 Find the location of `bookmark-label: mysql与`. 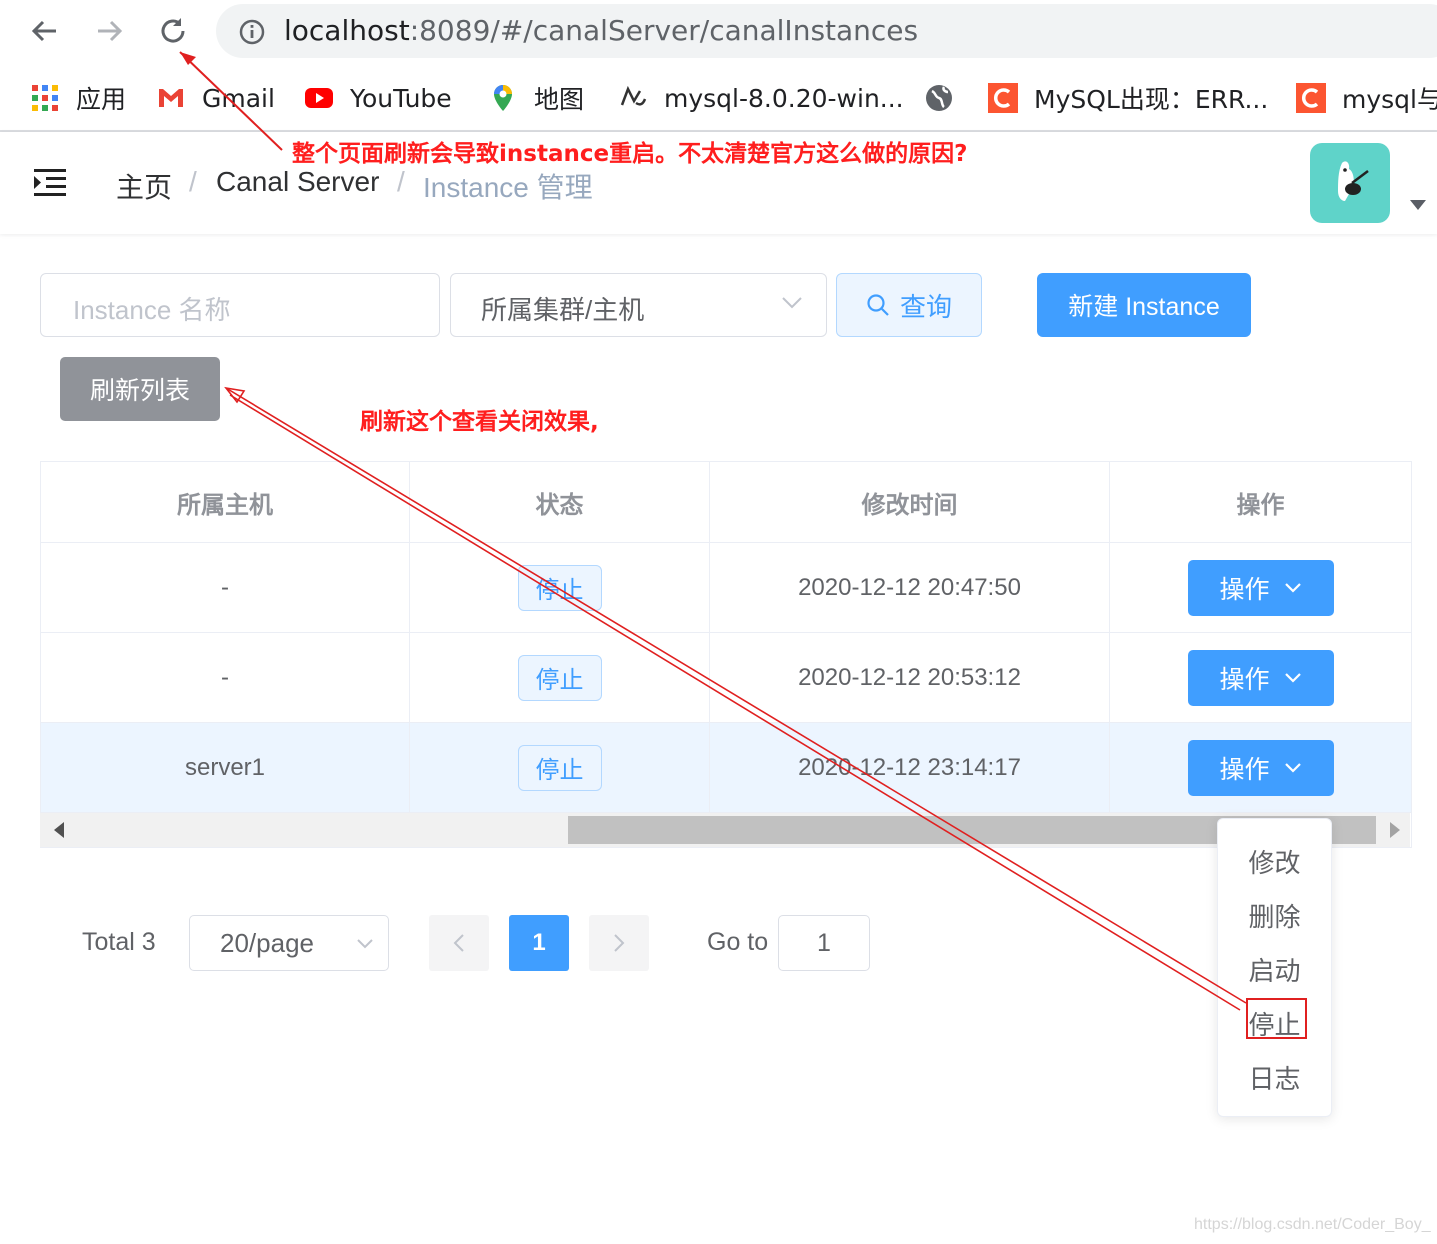

bookmark-label: mysql与 is located at coordinates (1389, 99).